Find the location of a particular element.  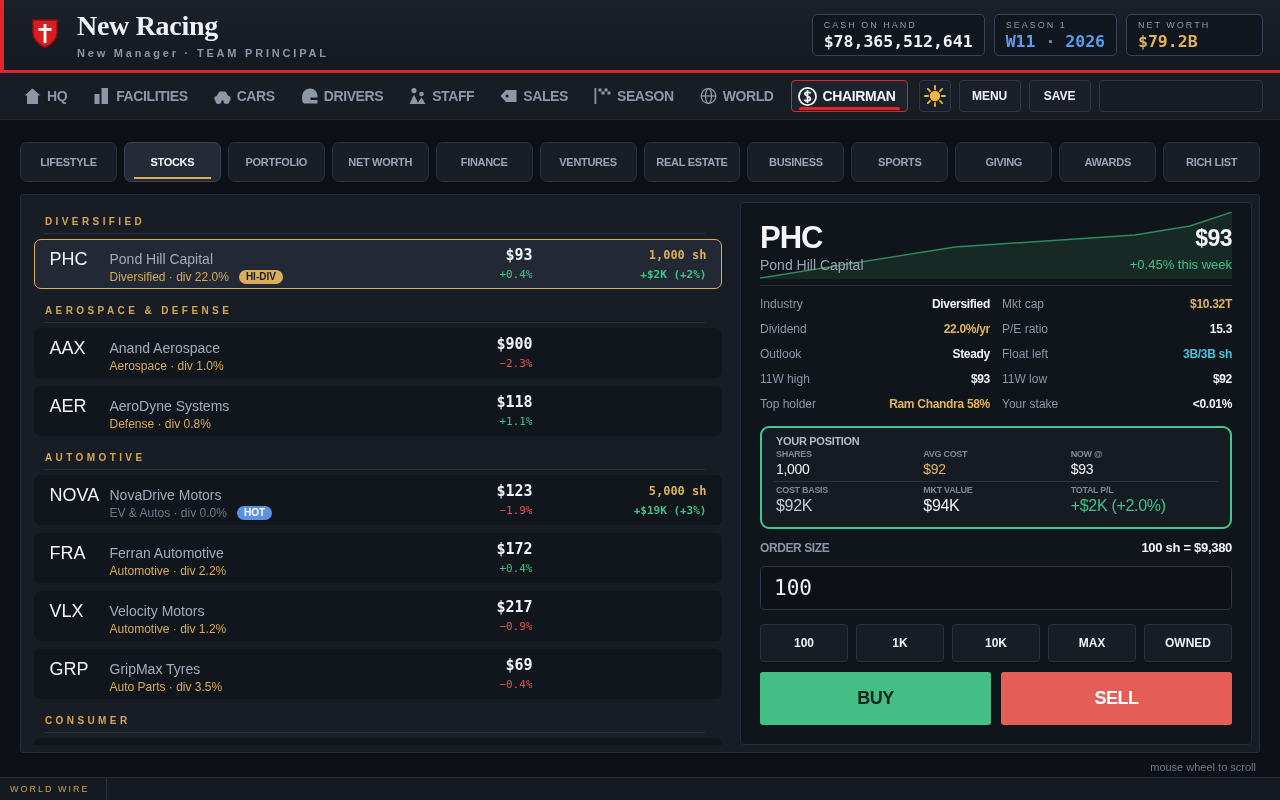

stock-row: AER AeroDyne Systems Defense · div 0.8% $118 +1.1% is located at coordinates (378, 411).